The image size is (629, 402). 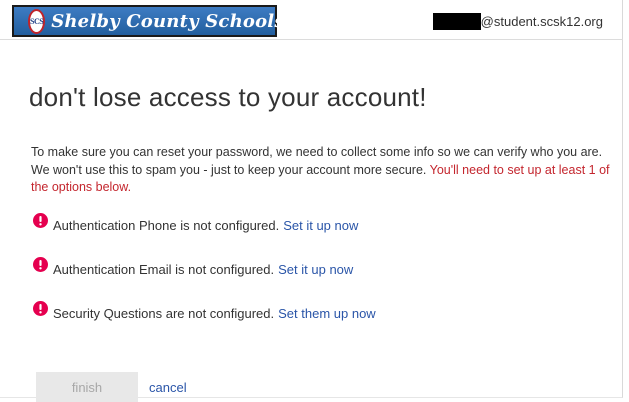 What do you see at coordinates (327, 313) in the screenshot?
I see `set-up-security-questions-link: Set them up now` at bounding box center [327, 313].